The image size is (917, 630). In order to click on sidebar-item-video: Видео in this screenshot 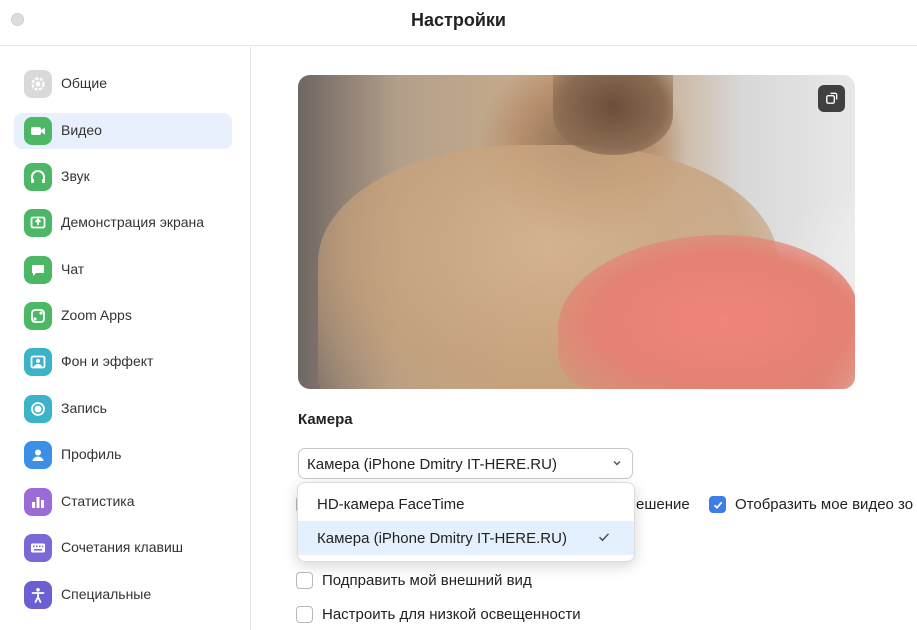, I will do `click(123, 131)`.